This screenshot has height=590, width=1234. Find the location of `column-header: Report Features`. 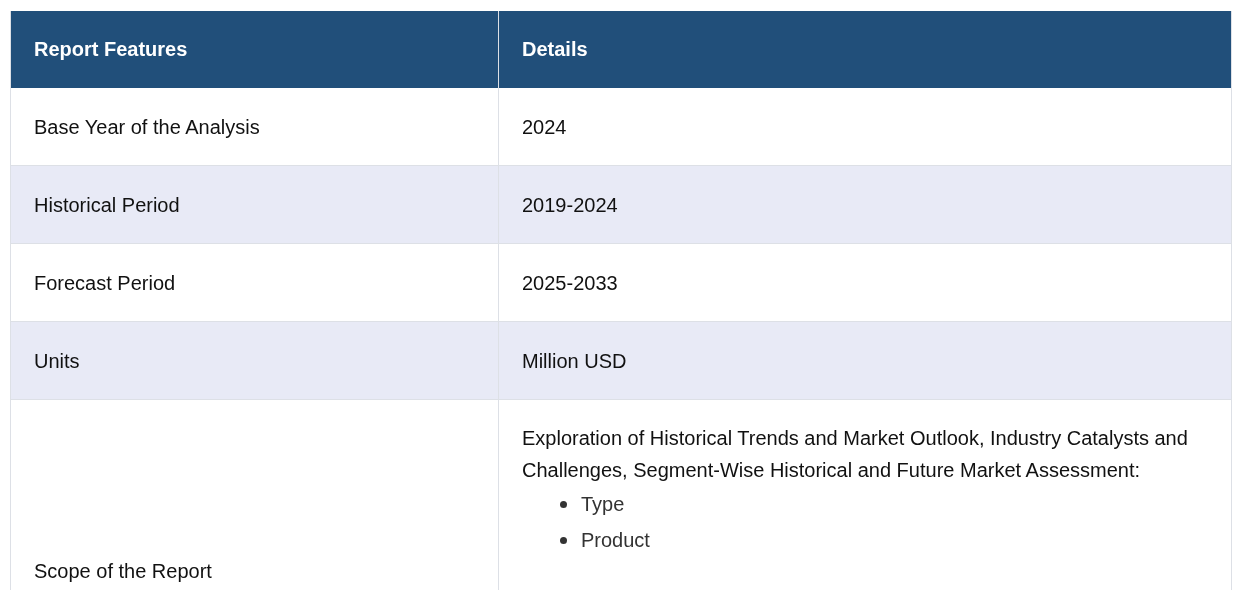

column-header: Report Features is located at coordinates (255, 49).